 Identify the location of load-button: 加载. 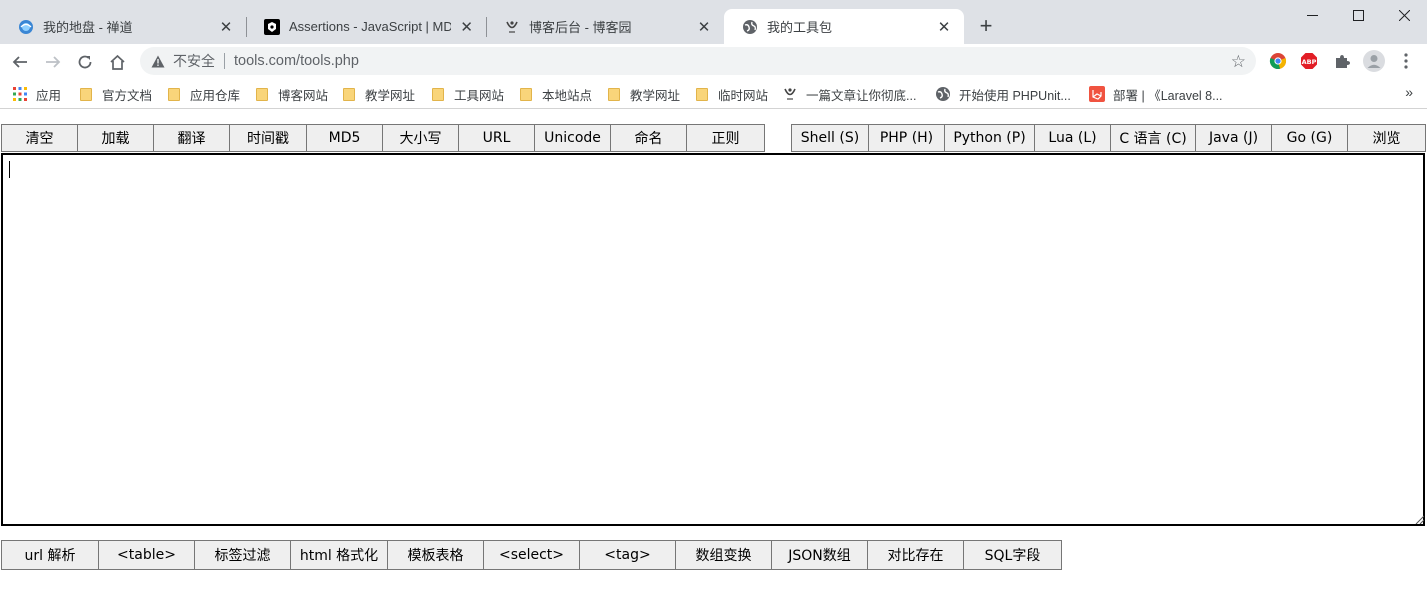
(115, 138).